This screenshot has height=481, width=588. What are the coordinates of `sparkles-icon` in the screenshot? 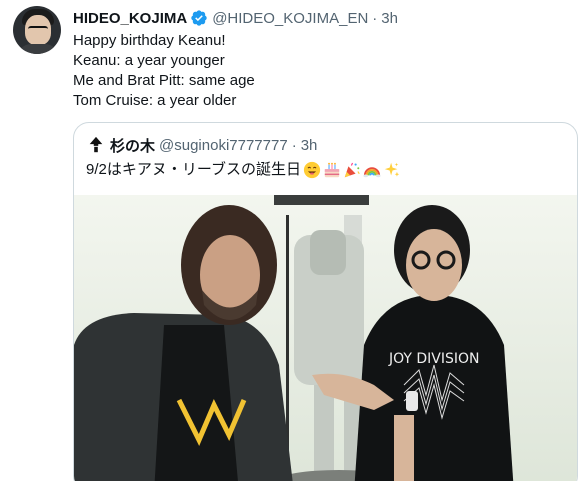 It's located at (392, 169).